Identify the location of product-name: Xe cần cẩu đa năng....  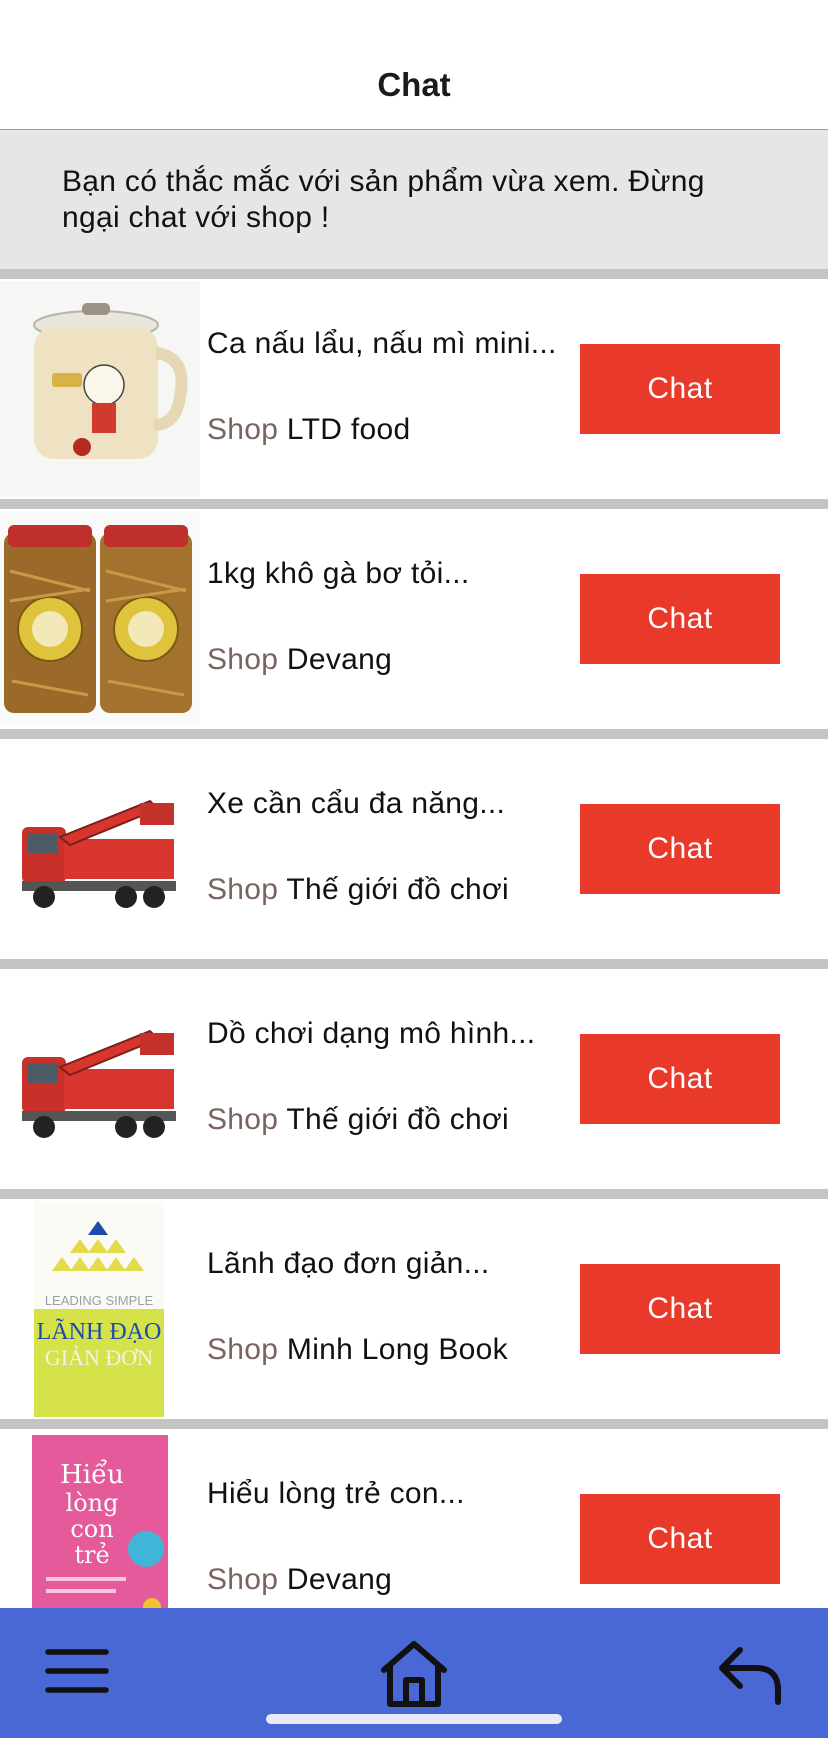
(392, 804).